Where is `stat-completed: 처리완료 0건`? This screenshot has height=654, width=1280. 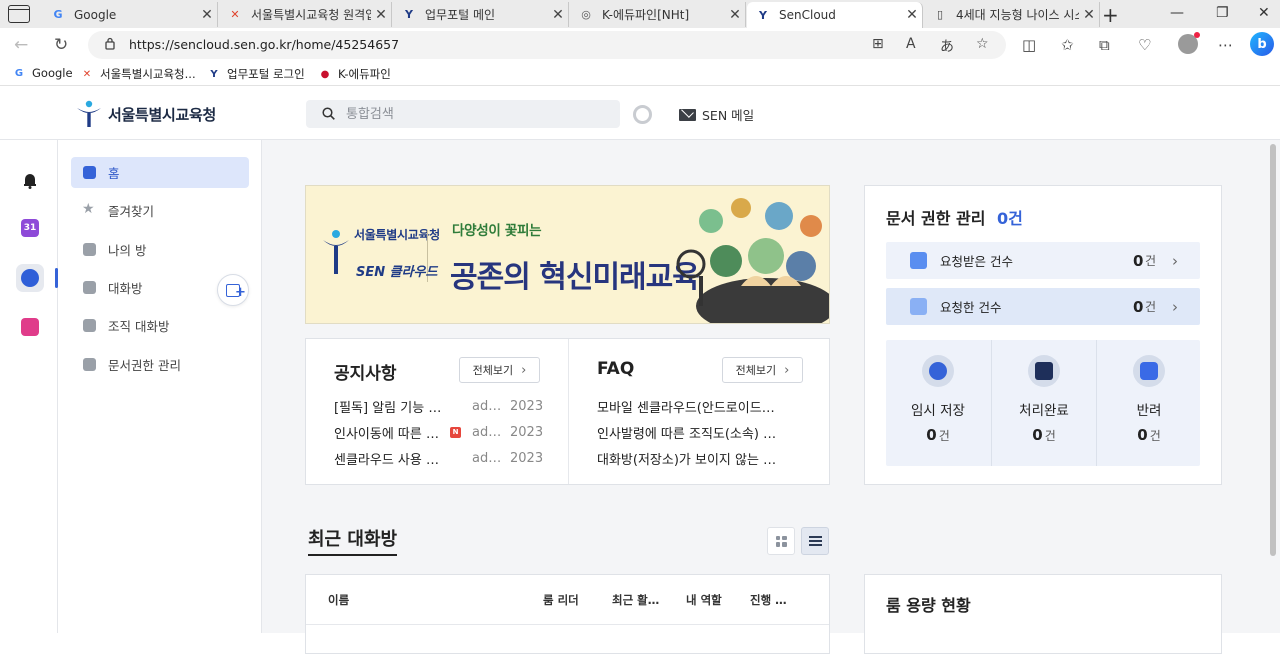 stat-completed: 처리완료 0건 is located at coordinates (1043, 403).